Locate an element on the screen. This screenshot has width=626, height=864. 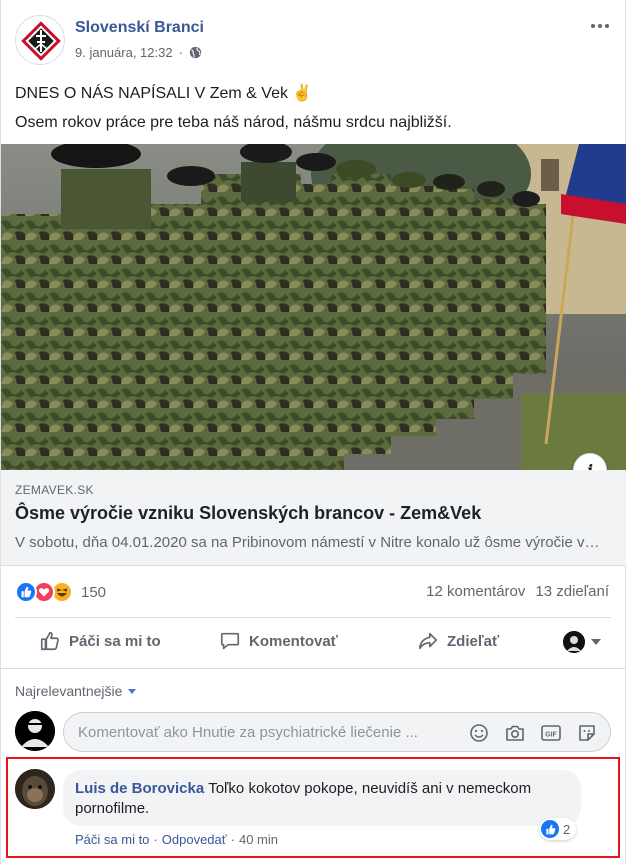
comment-input is located at coordinates (268, 732).